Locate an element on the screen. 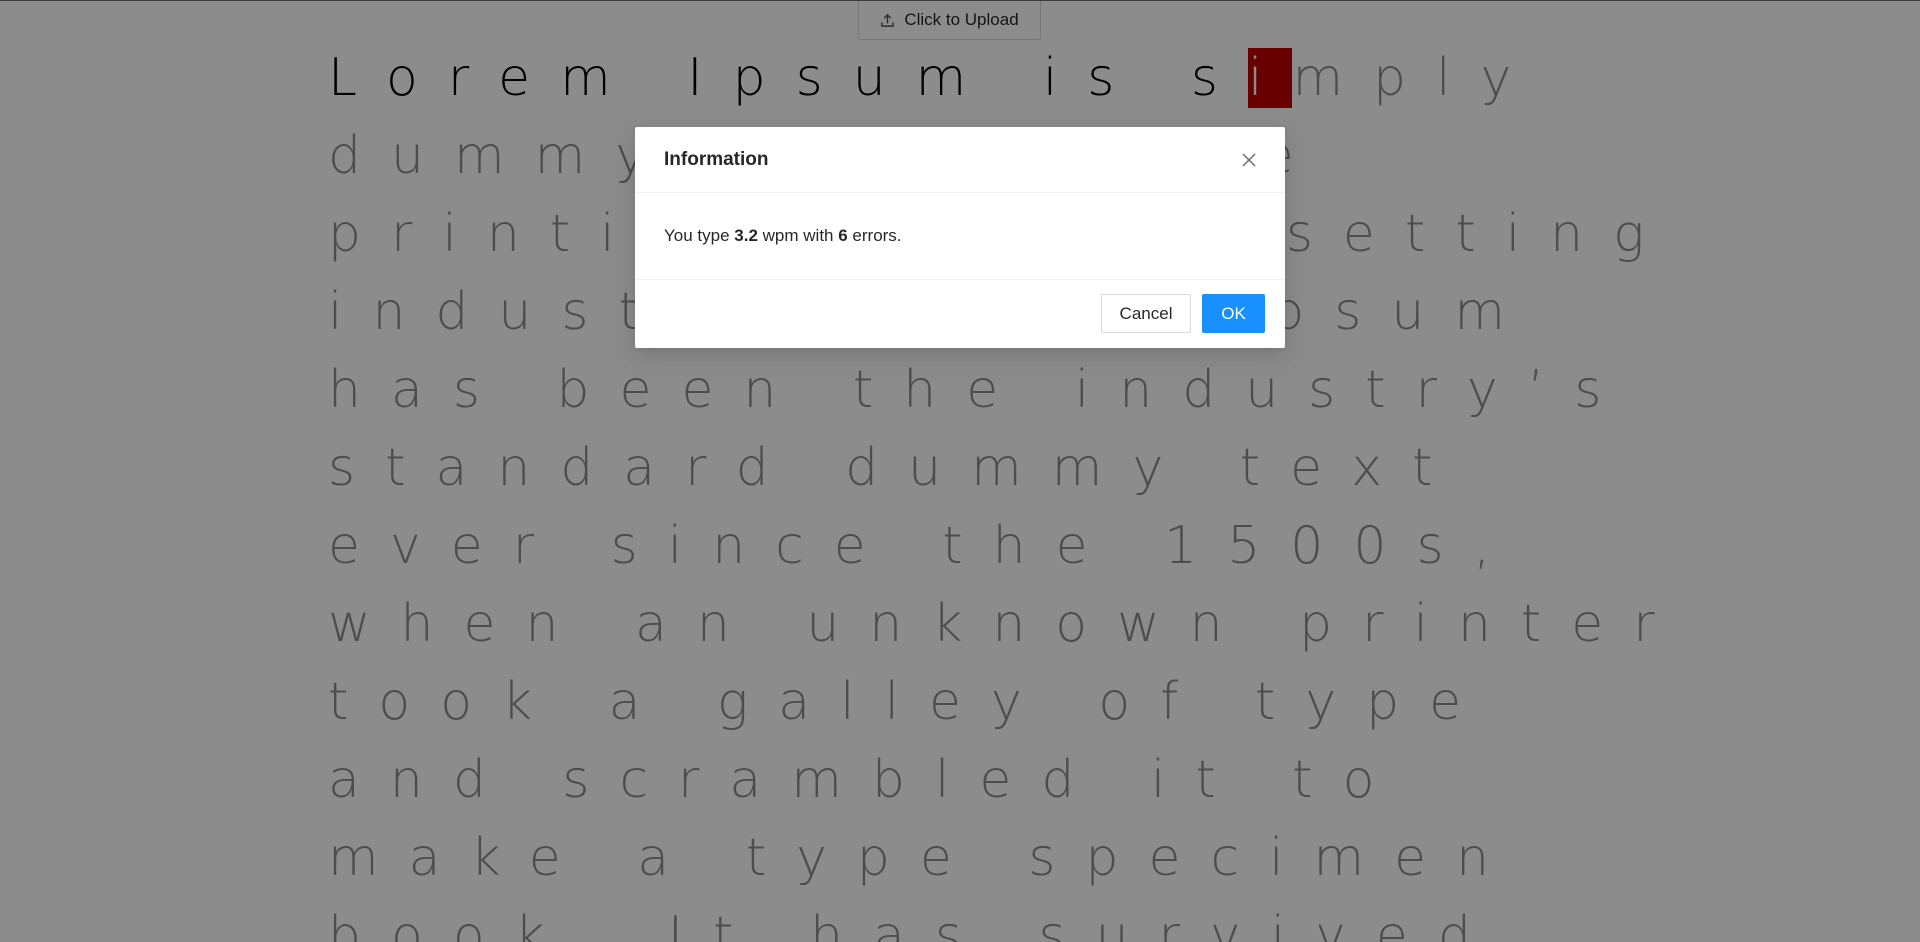 This screenshot has height=942, width=1920. cancel-button: Cancel is located at coordinates (1146, 313).